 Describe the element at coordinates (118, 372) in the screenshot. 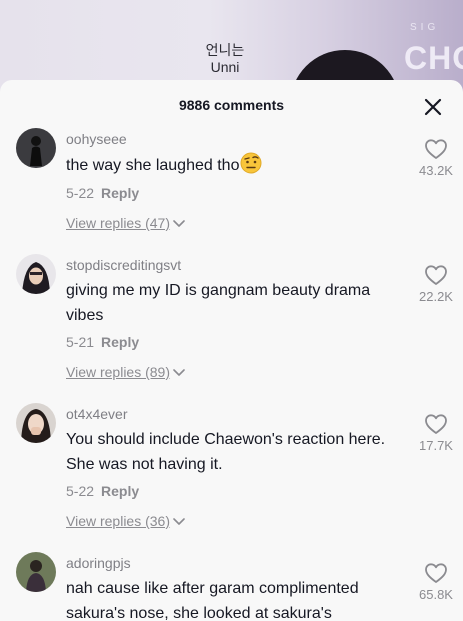

I see `view-replies-label: View replies (89)` at that location.